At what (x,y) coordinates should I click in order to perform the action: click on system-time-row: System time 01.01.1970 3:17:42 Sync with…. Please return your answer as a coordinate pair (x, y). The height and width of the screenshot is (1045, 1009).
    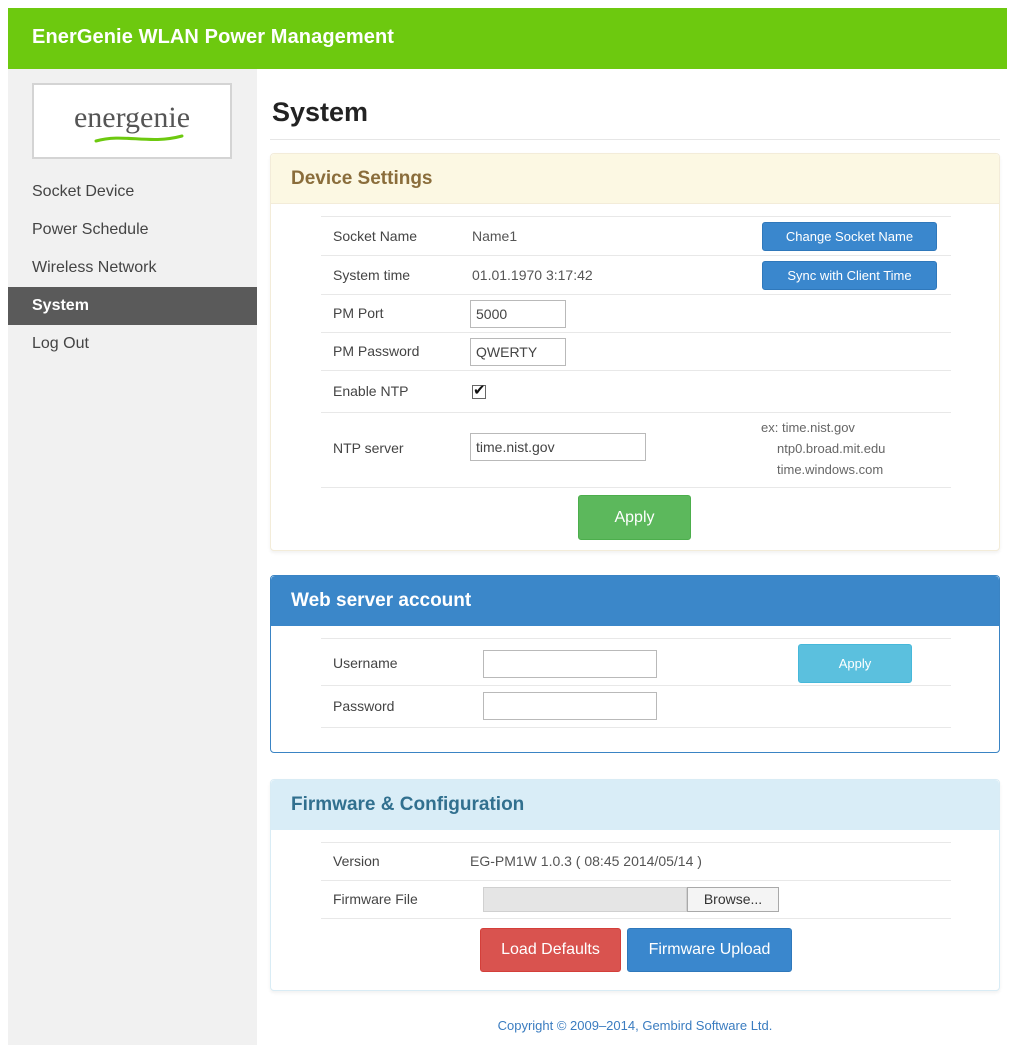
    Looking at the image, I should click on (636, 274).